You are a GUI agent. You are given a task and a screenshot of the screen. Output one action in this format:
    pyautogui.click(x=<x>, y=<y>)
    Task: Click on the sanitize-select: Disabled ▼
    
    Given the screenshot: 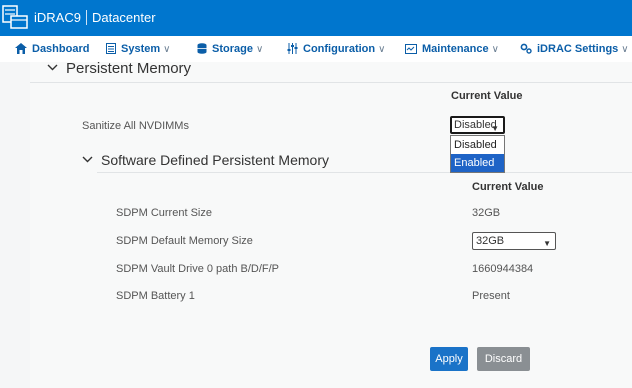 What is the action you would take?
    pyautogui.click(x=477, y=125)
    